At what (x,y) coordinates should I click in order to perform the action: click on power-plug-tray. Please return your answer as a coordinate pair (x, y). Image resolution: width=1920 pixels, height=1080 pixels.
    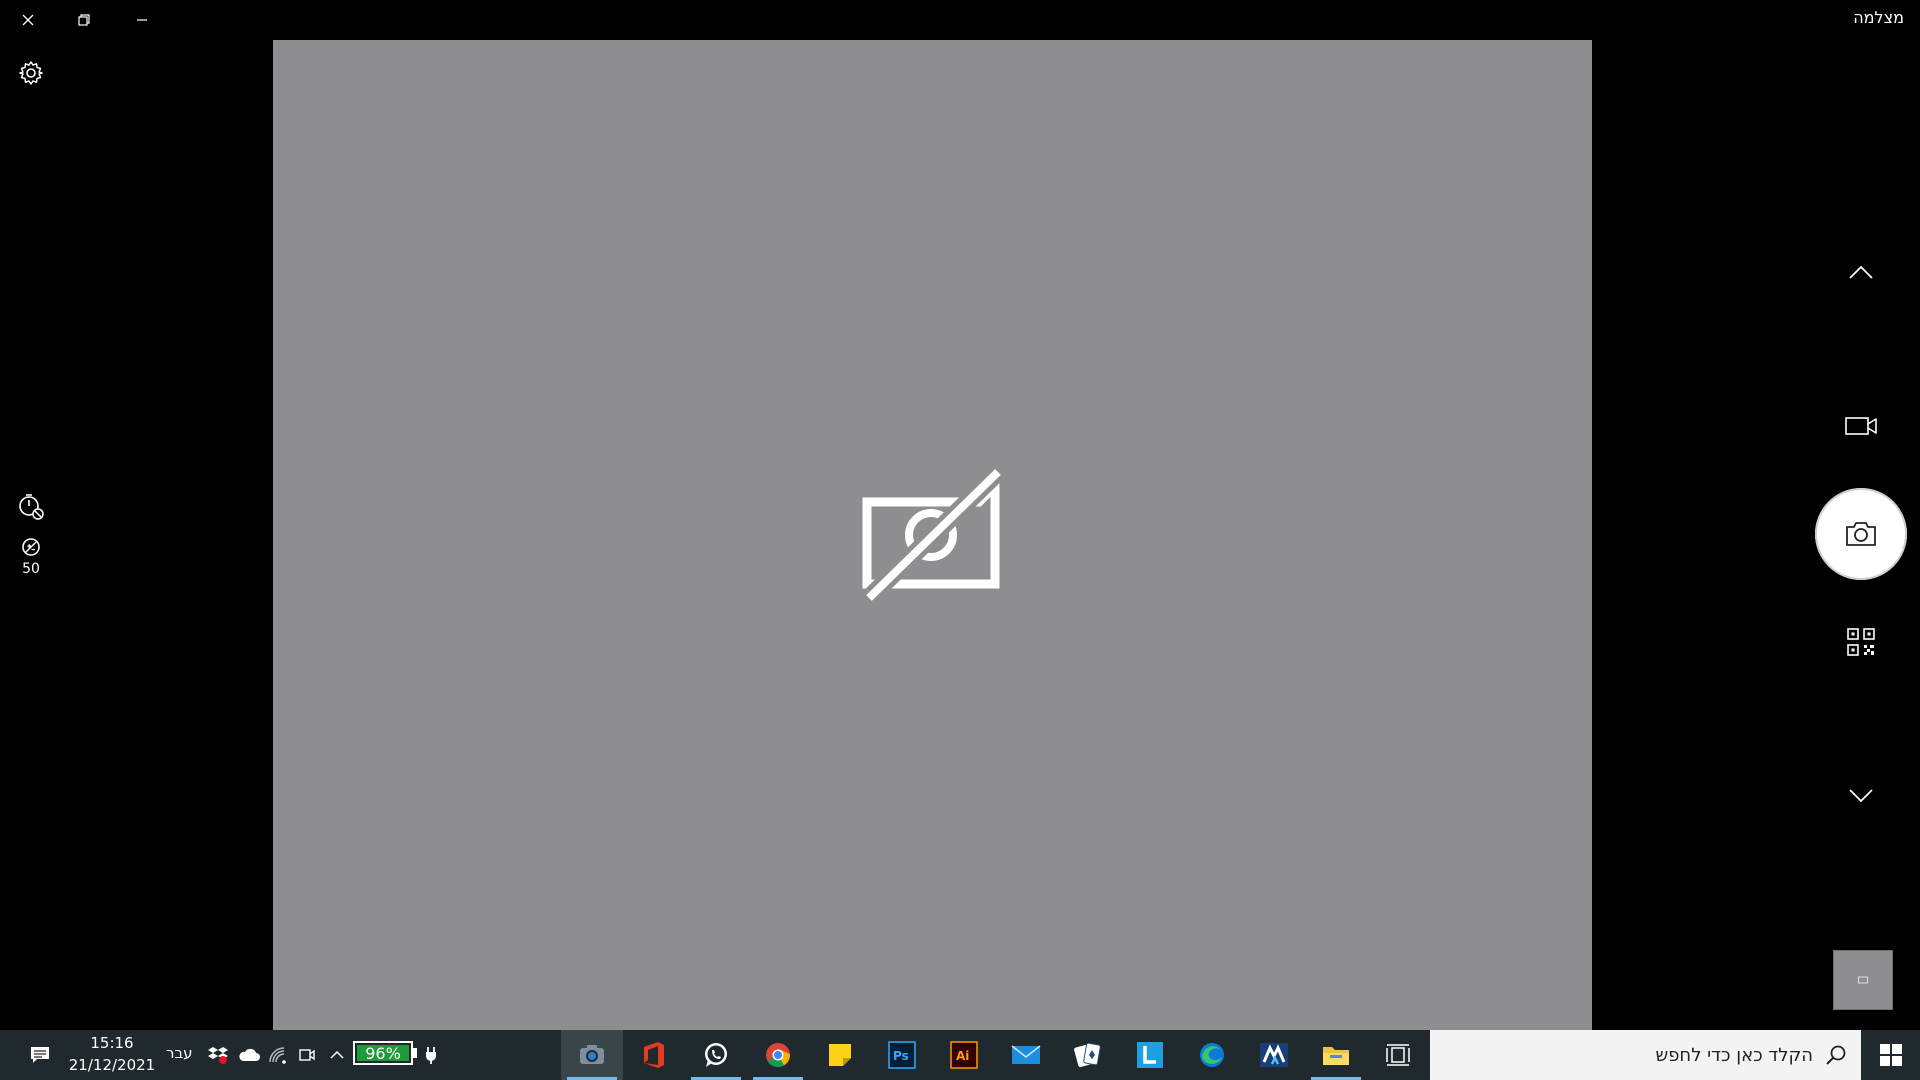
    Looking at the image, I should click on (431, 1055).